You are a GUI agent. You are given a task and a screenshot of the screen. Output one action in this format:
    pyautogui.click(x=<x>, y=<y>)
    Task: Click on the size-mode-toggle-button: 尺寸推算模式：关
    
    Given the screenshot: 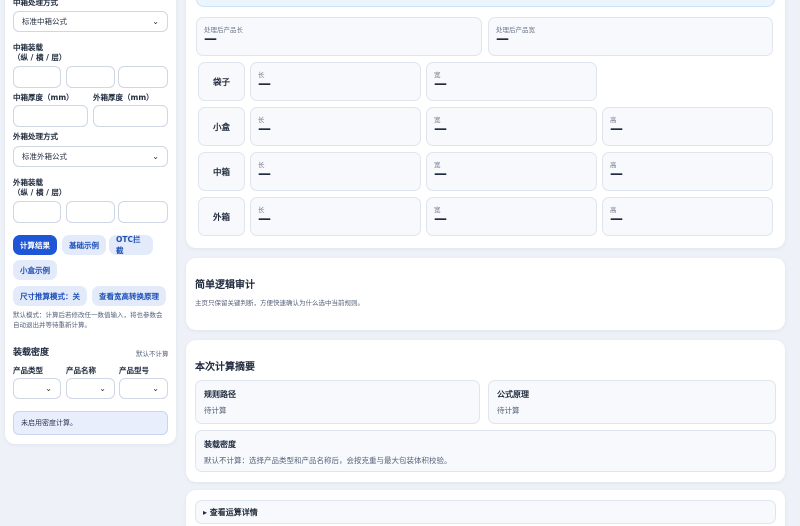 What is the action you would take?
    pyautogui.click(x=50, y=296)
    